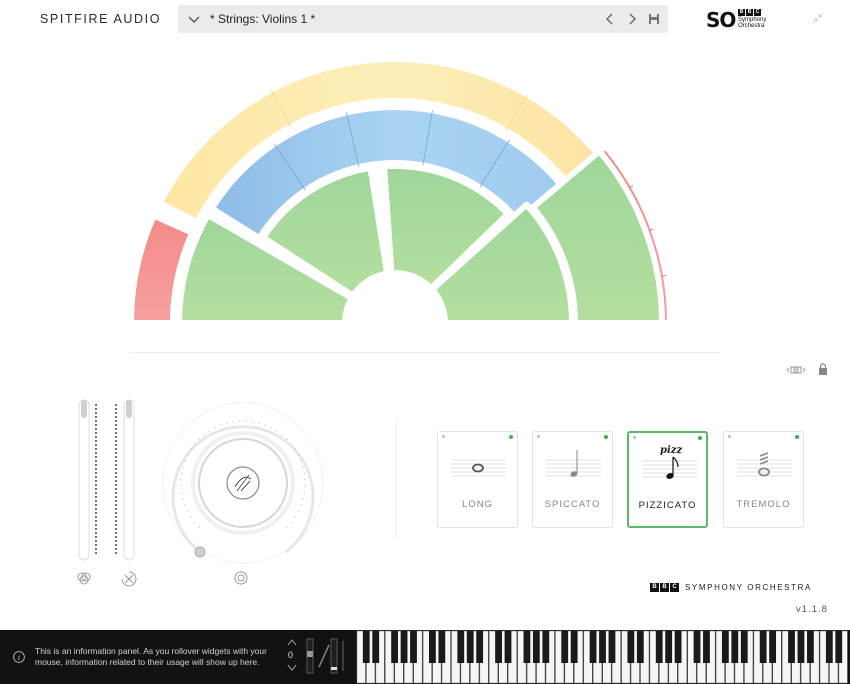 The height and width of the screenshot is (684, 850). I want to click on articulation-label: TREMOLO, so click(763, 504).